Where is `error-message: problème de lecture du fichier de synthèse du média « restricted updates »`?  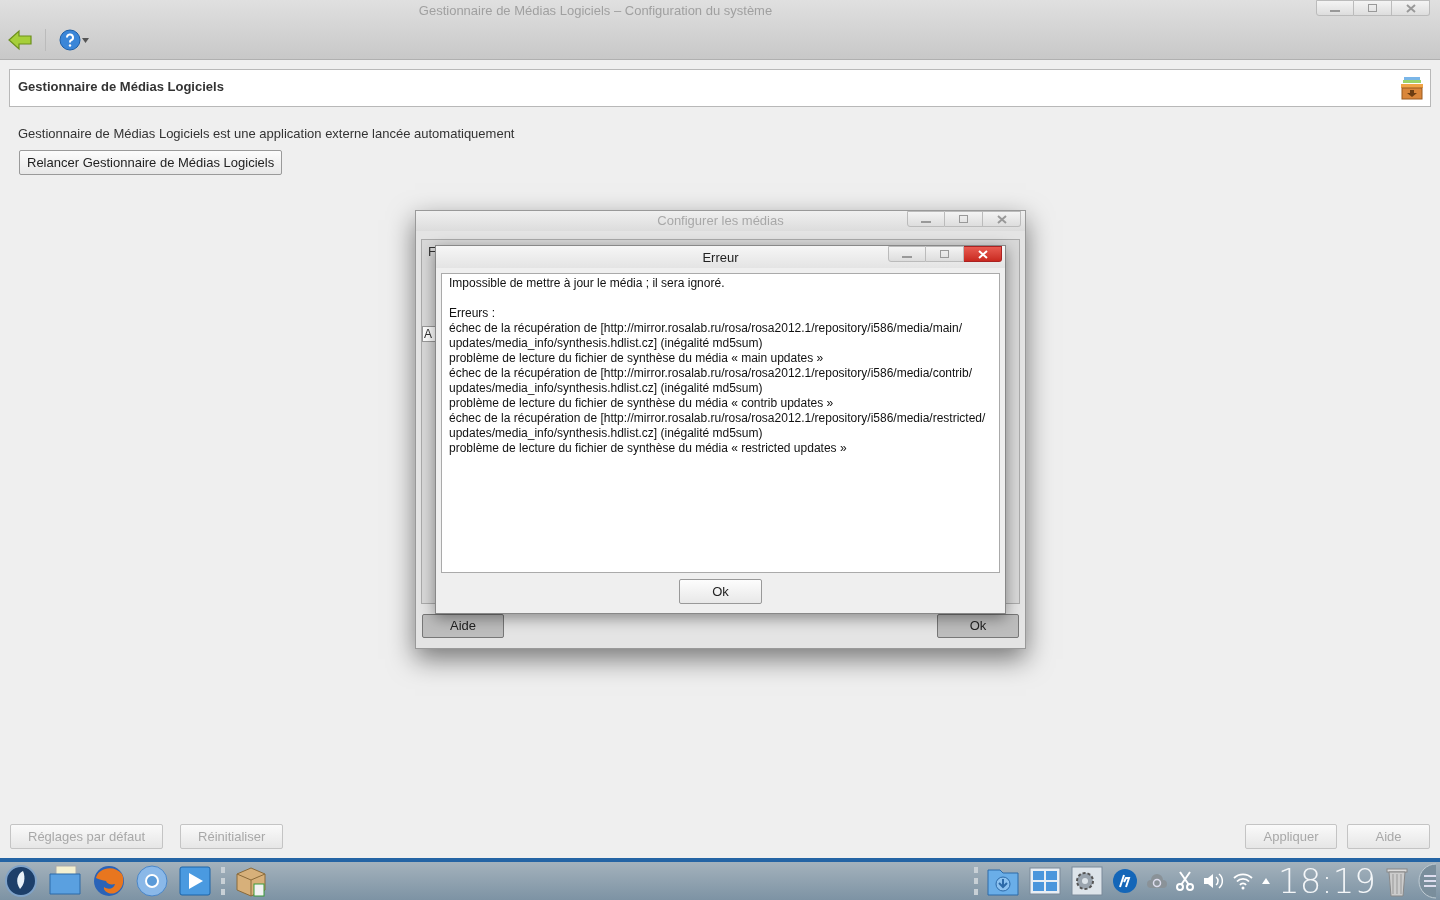 error-message: problème de lecture du fichier de synthèse du média « restricted updates » is located at coordinates (648, 448).